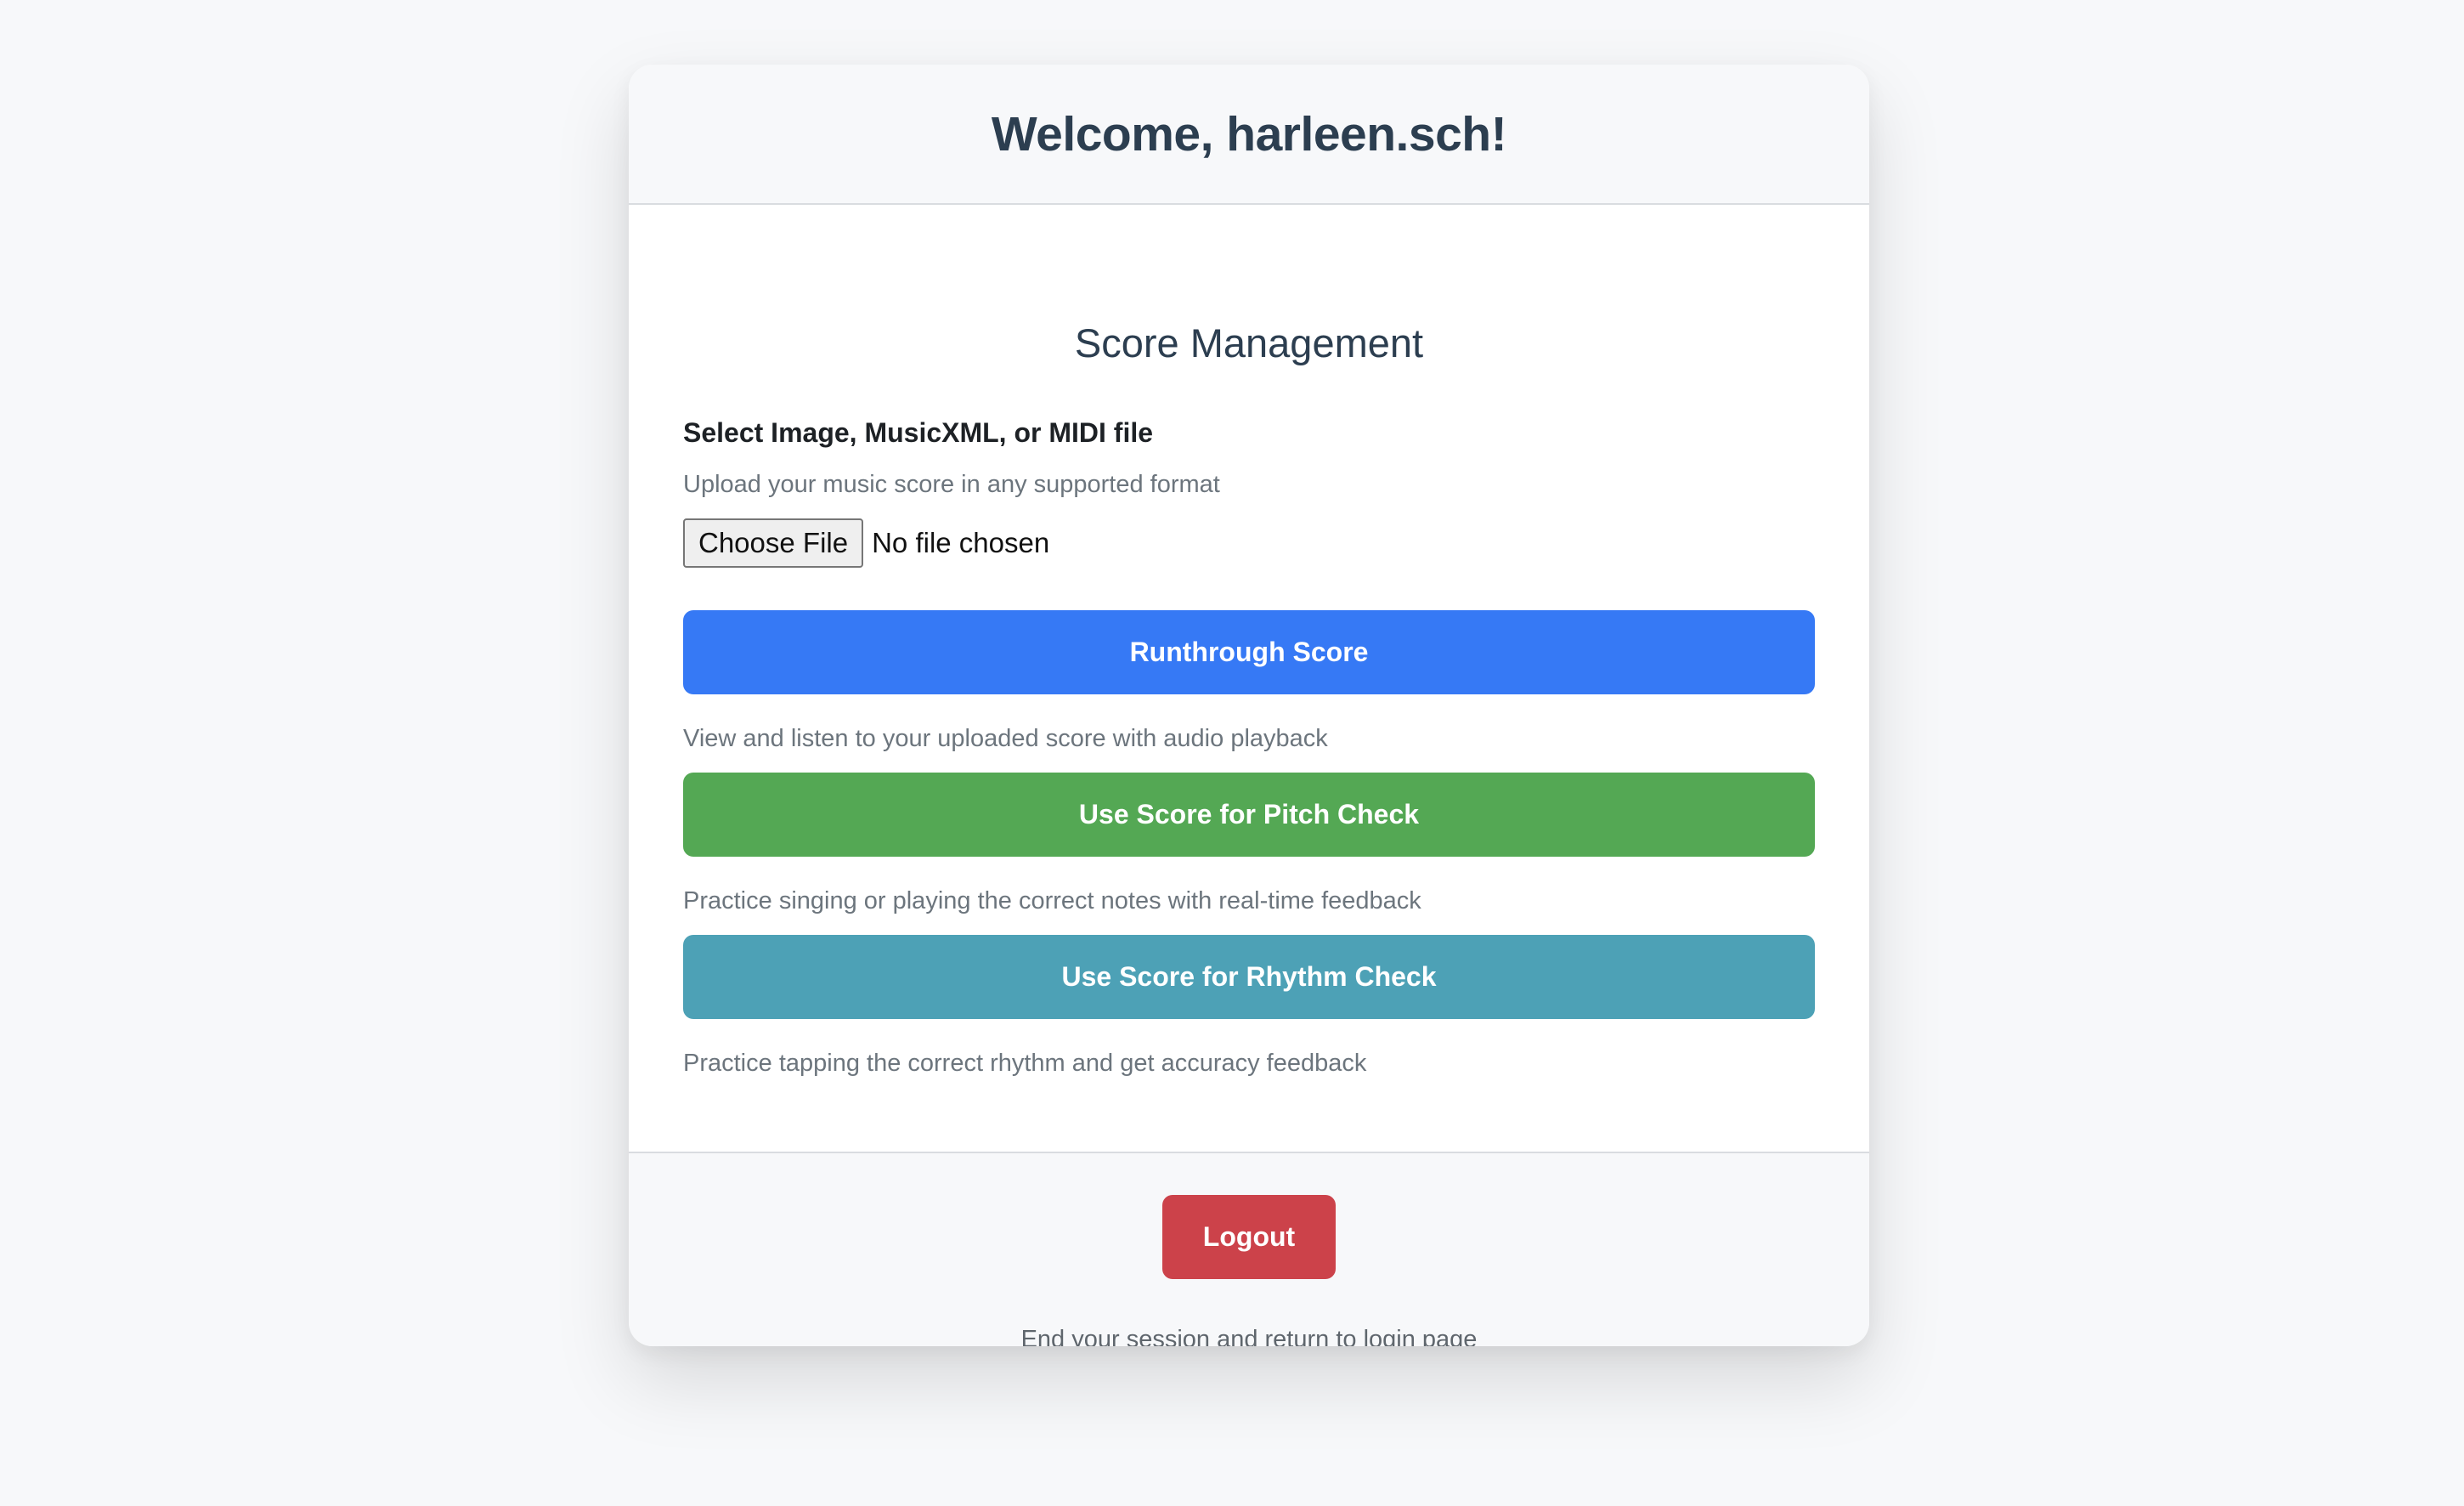  I want to click on rhythm-check-button: Use Score for Rhythm Check, so click(1249, 977).